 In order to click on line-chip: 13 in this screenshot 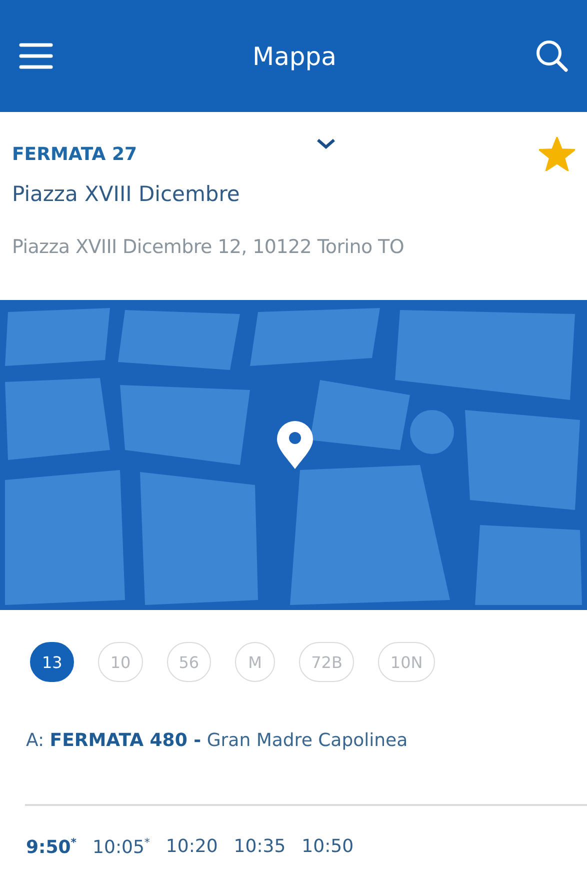, I will do `click(52, 662)`.